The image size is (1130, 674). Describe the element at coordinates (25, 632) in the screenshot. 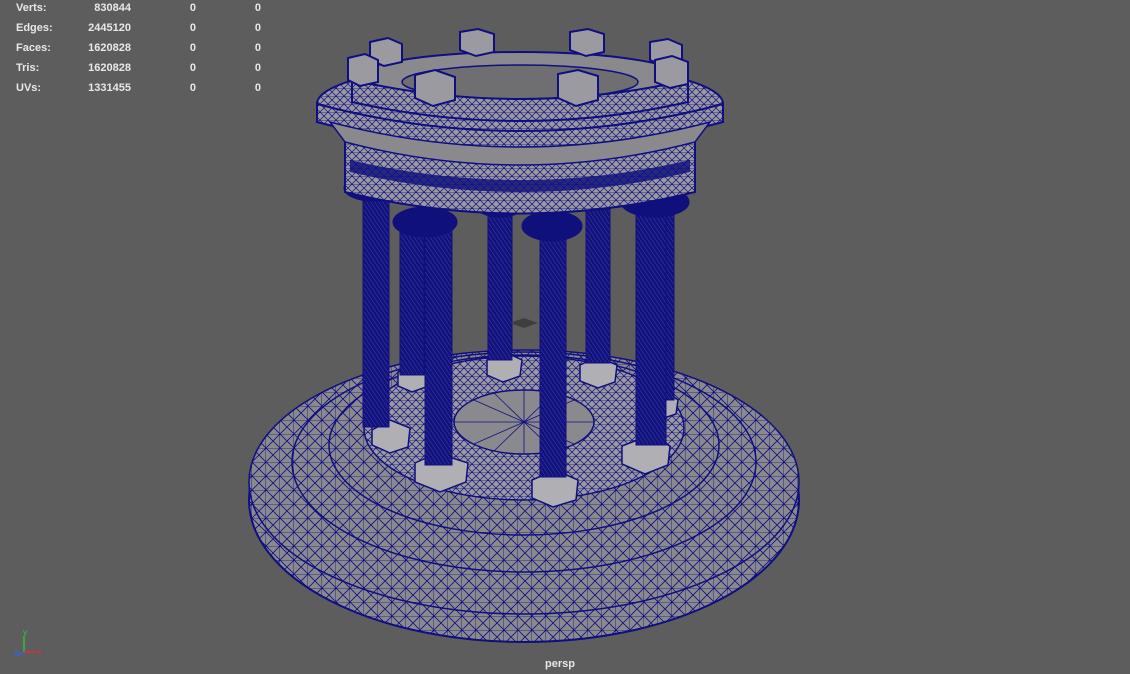

I see `axis-y-label: y` at that location.